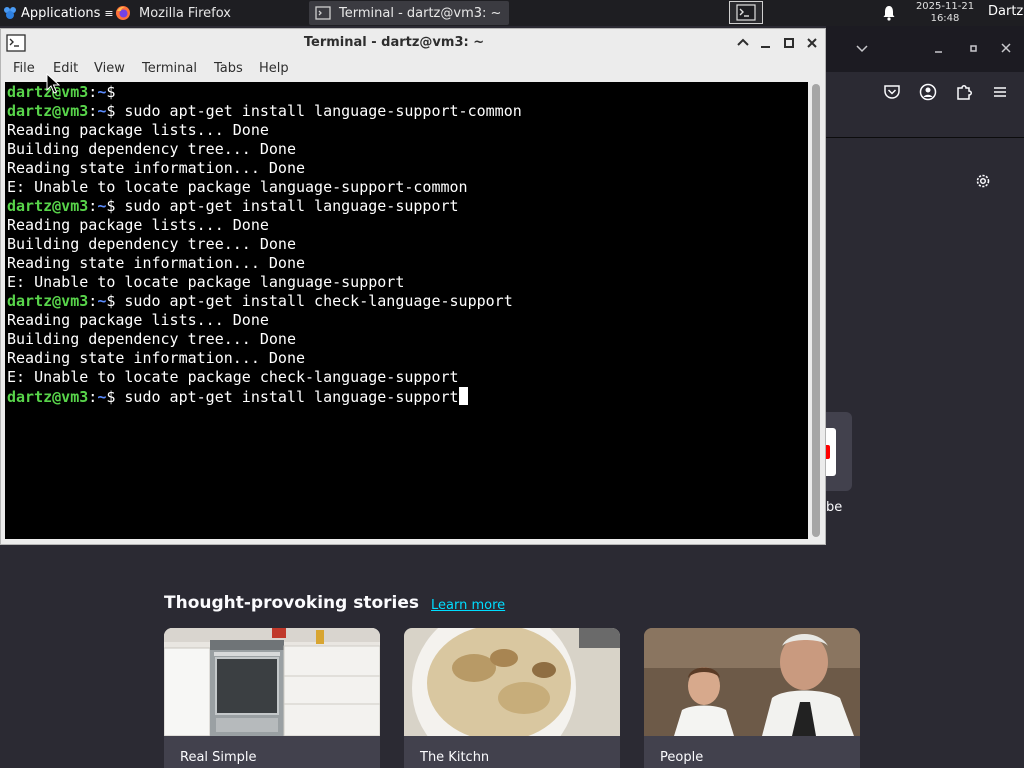  I want to click on scrollbar-thumb, so click(816, 310).